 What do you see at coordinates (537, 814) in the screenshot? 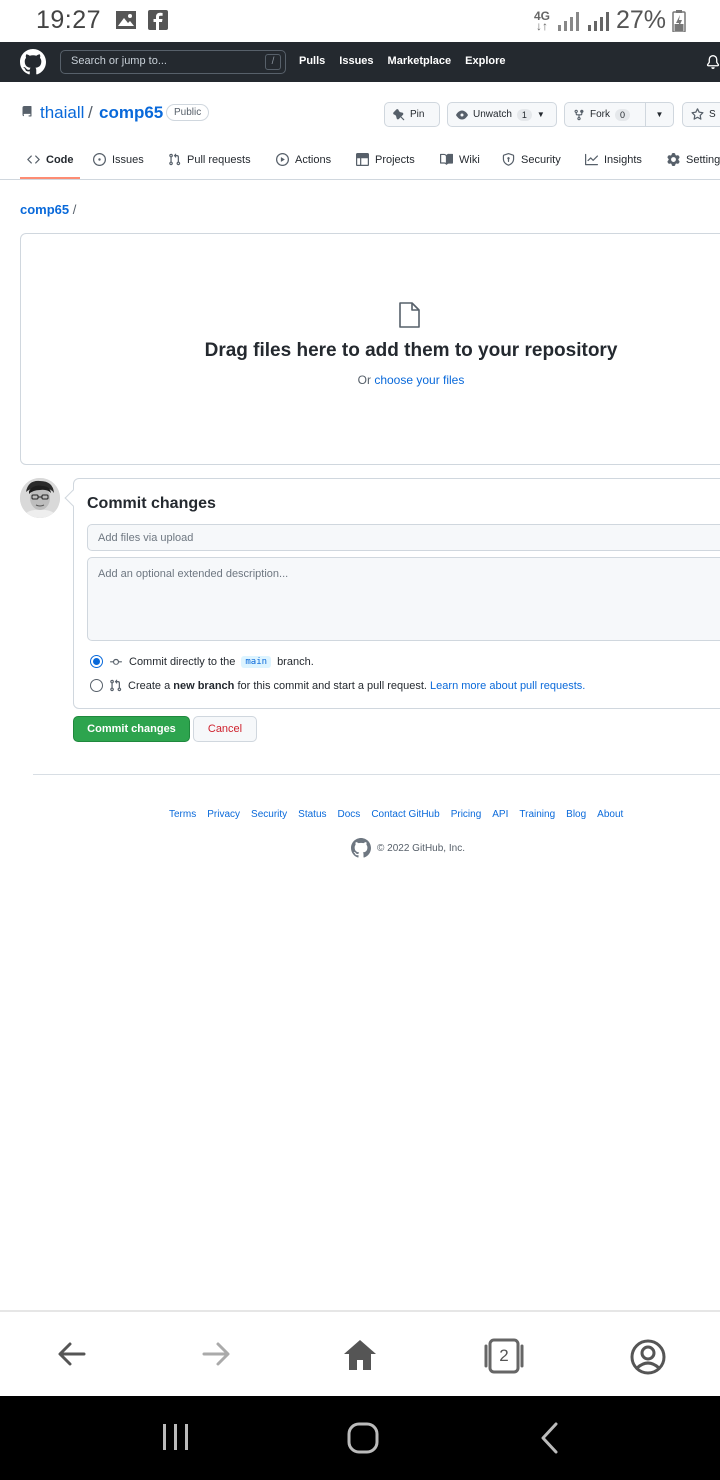
I see `footer-link-training: Training` at bounding box center [537, 814].